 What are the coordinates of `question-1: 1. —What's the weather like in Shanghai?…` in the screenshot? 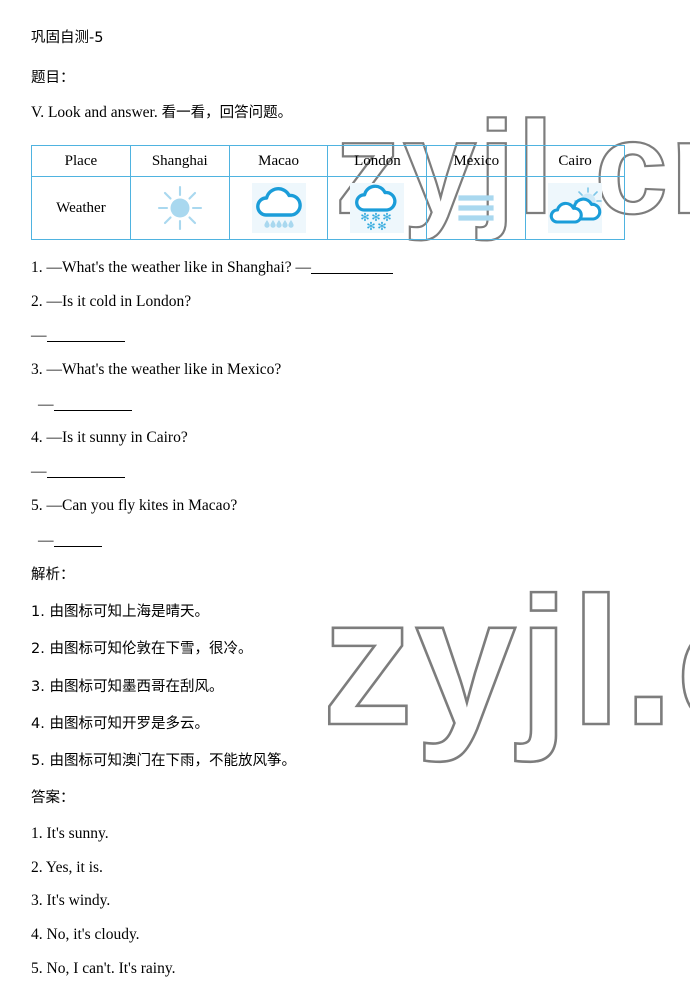 It's located at (212, 268).